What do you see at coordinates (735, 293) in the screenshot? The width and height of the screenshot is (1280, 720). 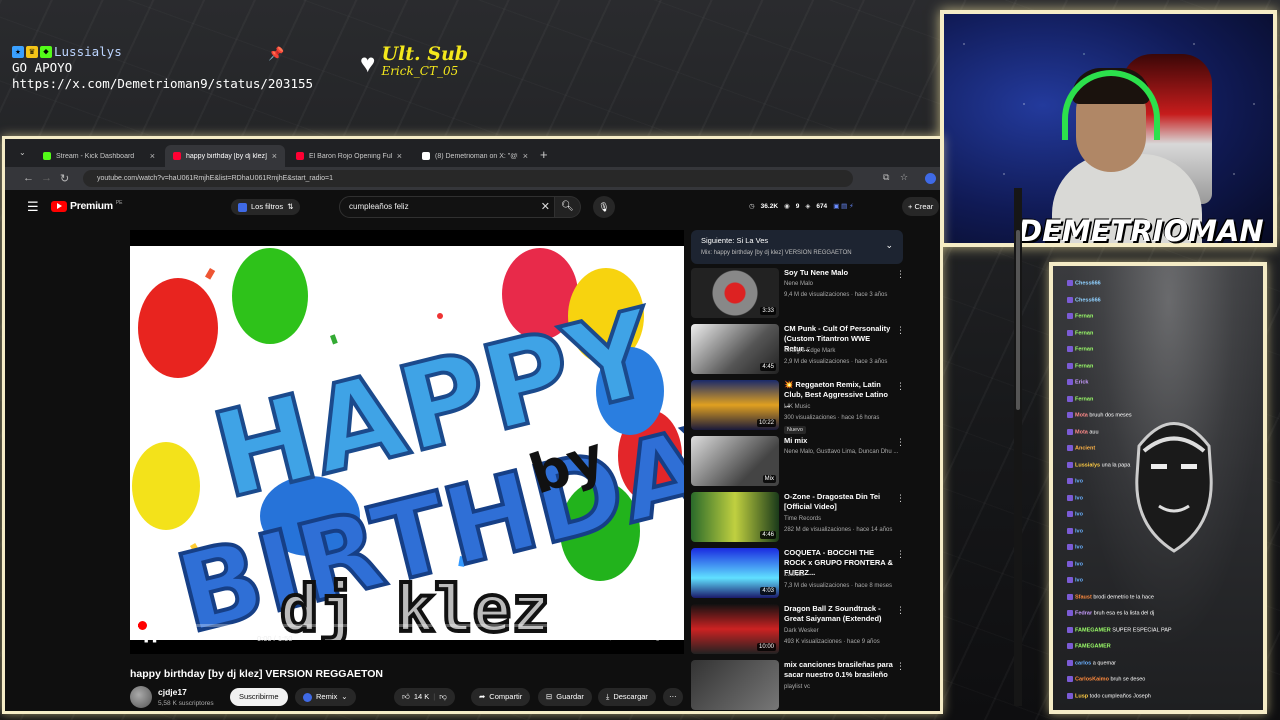 I see `related-thumbnail: 3:33` at bounding box center [735, 293].